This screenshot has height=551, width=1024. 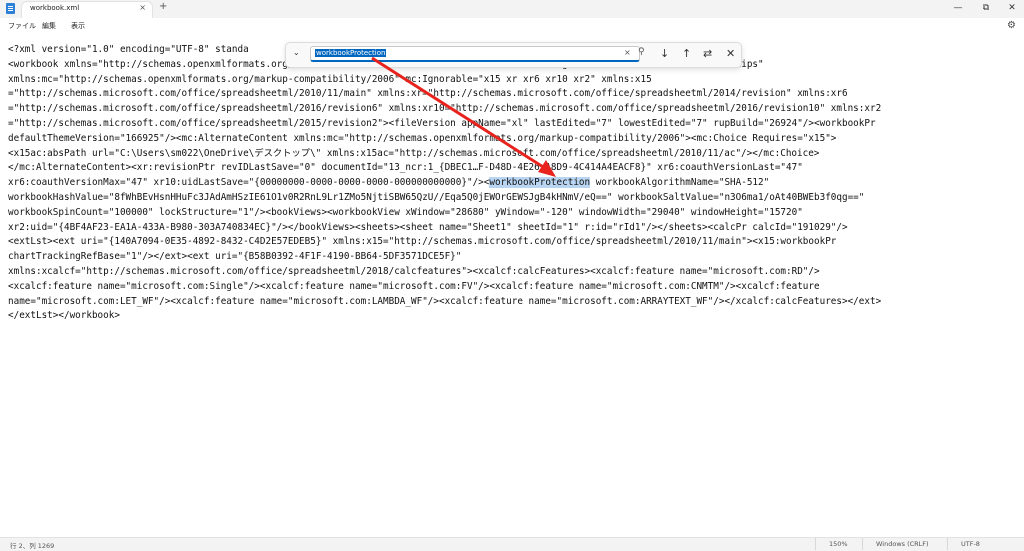 I want to click on encoding: UTF-8, so click(x=970, y=544).